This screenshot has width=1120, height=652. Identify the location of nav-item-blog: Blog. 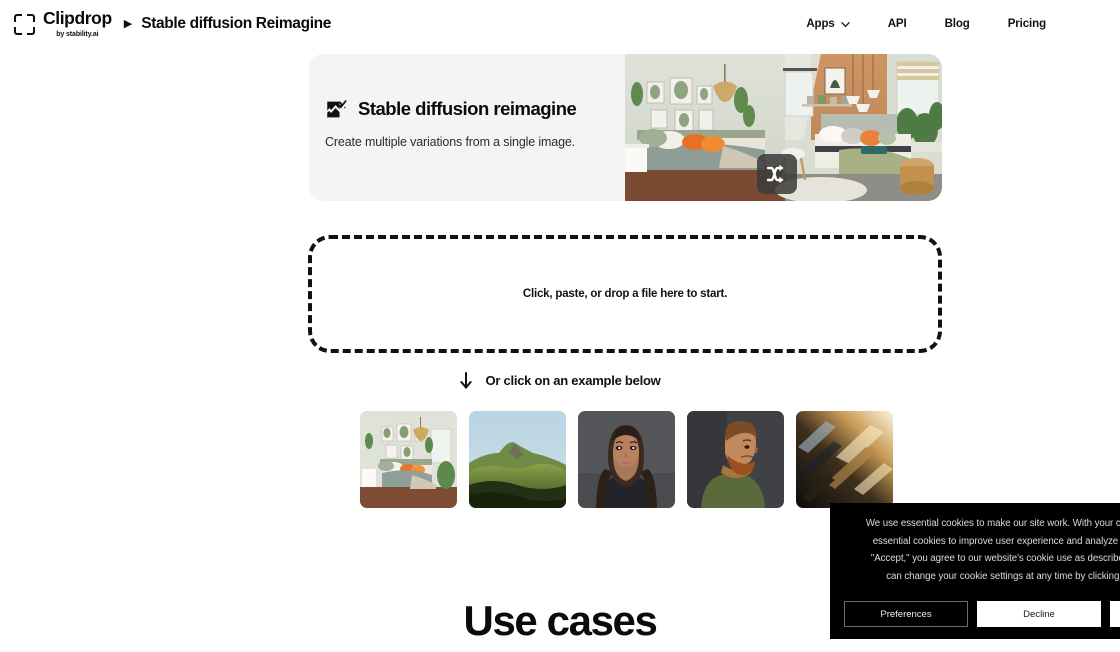
(957, 24).